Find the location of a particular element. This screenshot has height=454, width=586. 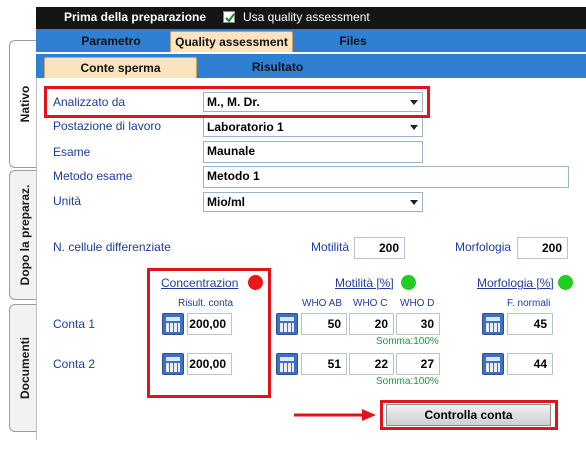

side-tab-dopo-label: Dopo la preparaz. is located at coordinates (24, 235).